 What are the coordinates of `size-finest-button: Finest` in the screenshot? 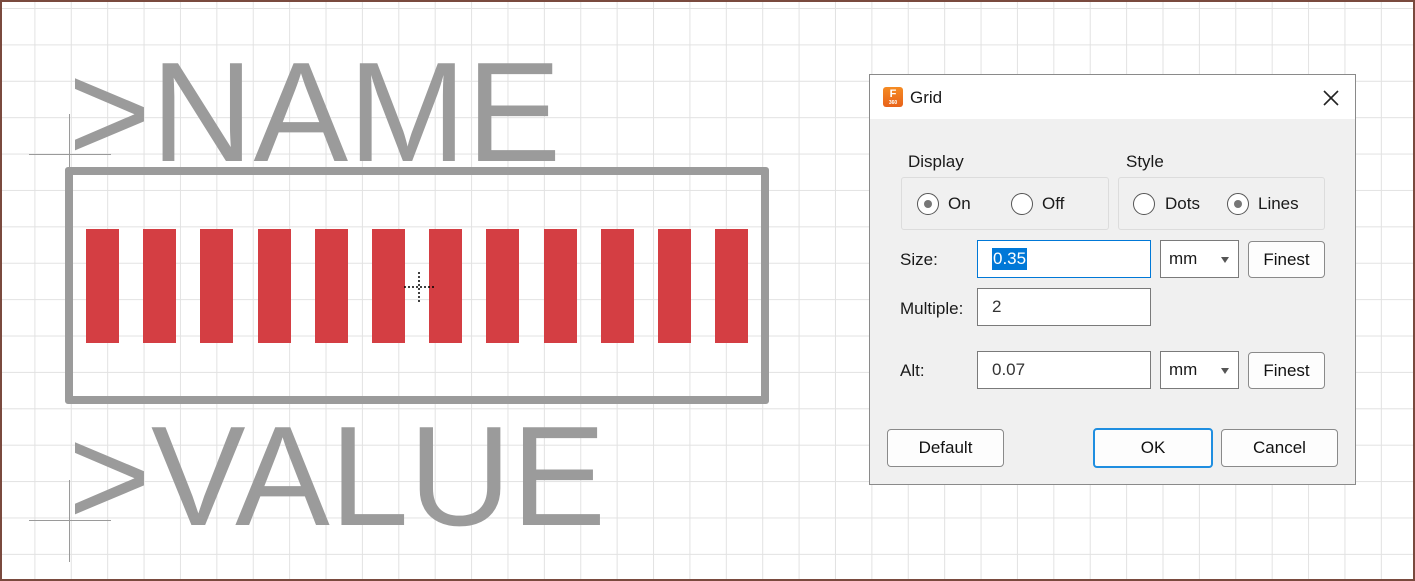 It's located at (1286, 259).